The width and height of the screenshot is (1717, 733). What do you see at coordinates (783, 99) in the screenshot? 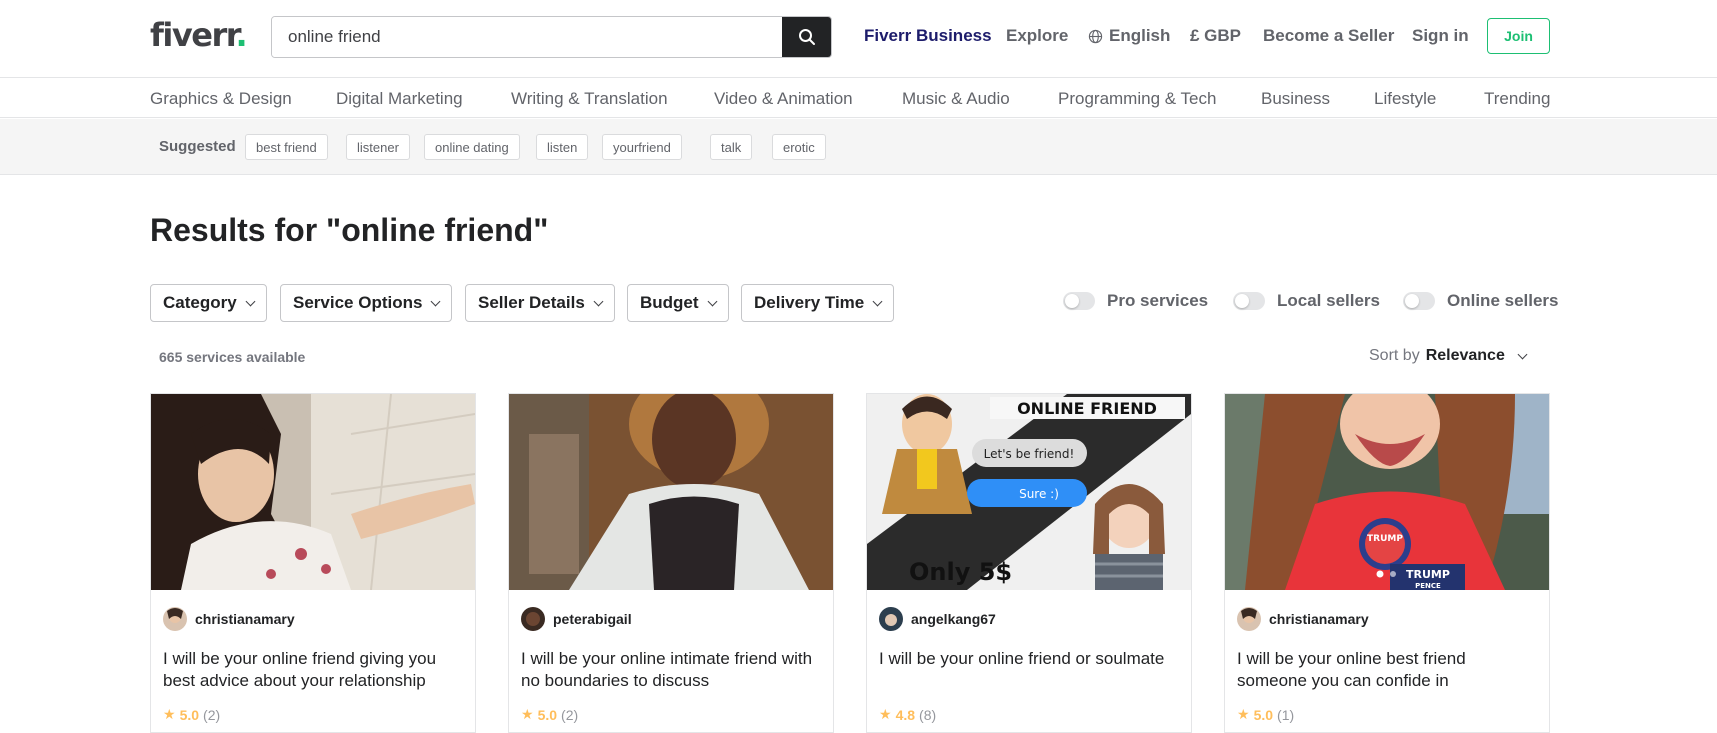
I see `category-video-animation: Video & Animation` at bounding box center [783, 99].